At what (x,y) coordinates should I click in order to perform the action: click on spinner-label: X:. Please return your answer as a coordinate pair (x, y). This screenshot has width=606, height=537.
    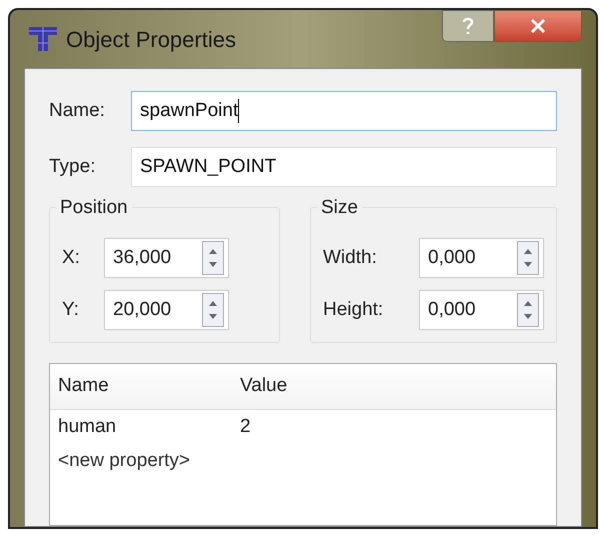
    Looking at the image, I should click on (71, 258).